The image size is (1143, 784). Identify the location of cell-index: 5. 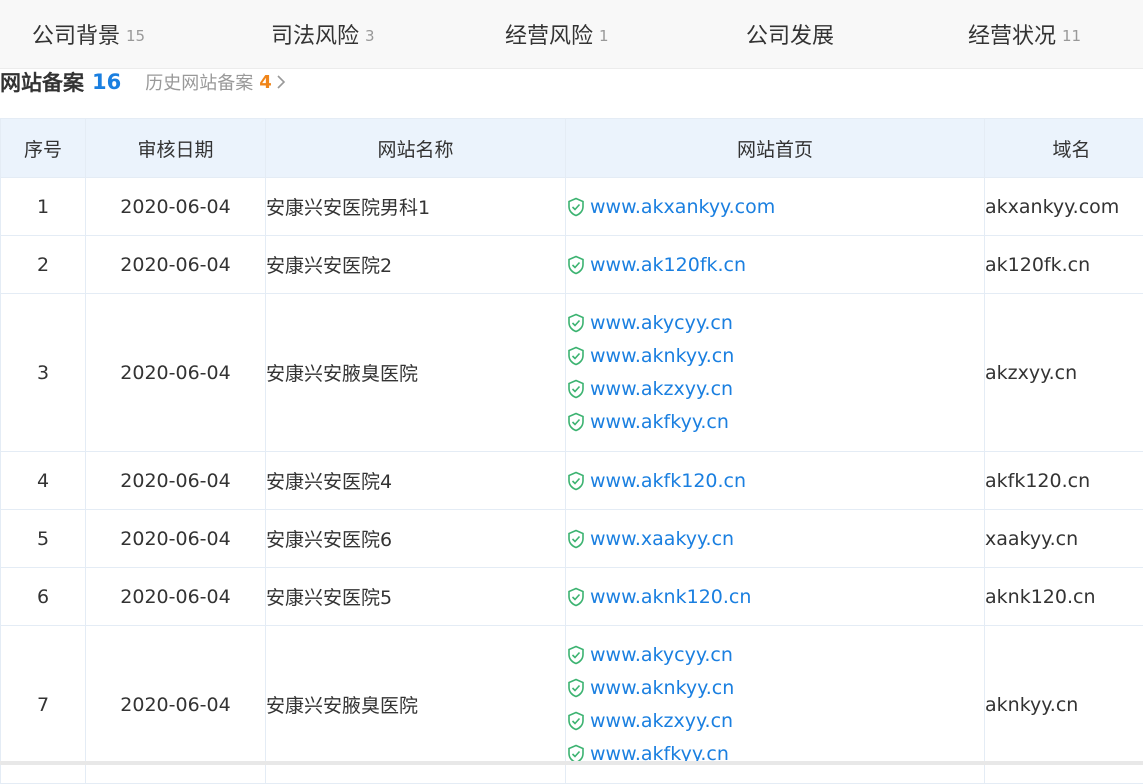
(43, 539).